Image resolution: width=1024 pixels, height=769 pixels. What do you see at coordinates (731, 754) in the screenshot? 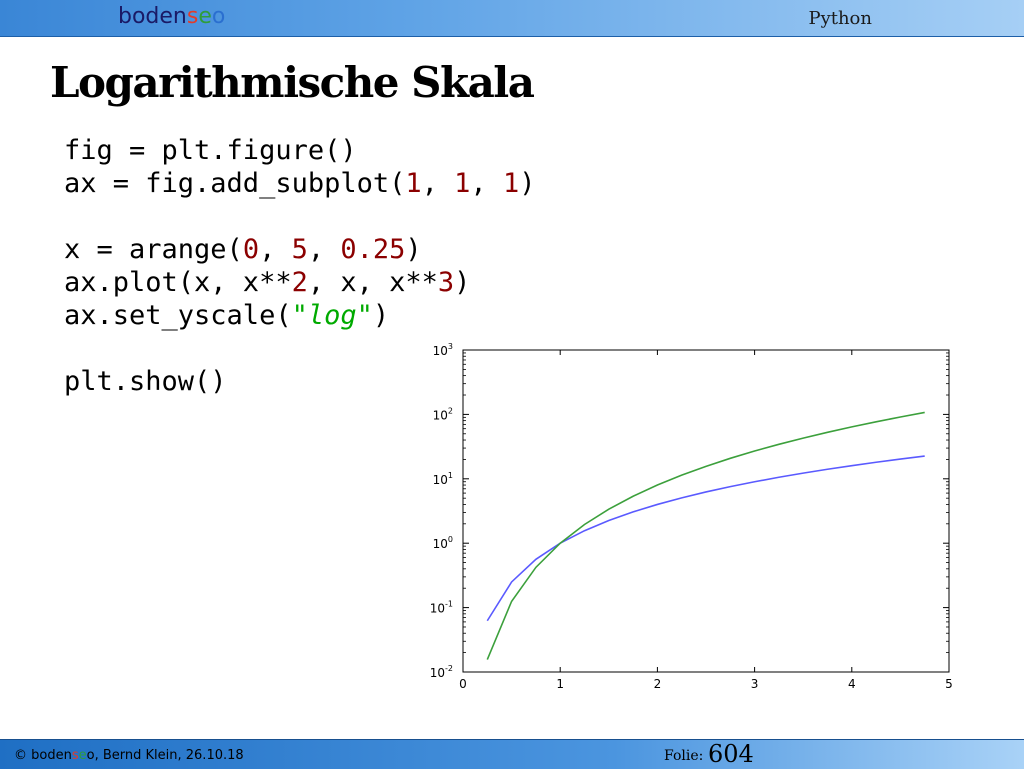
I see `footer-slide-number: 604` at bounding box center [731, 754].